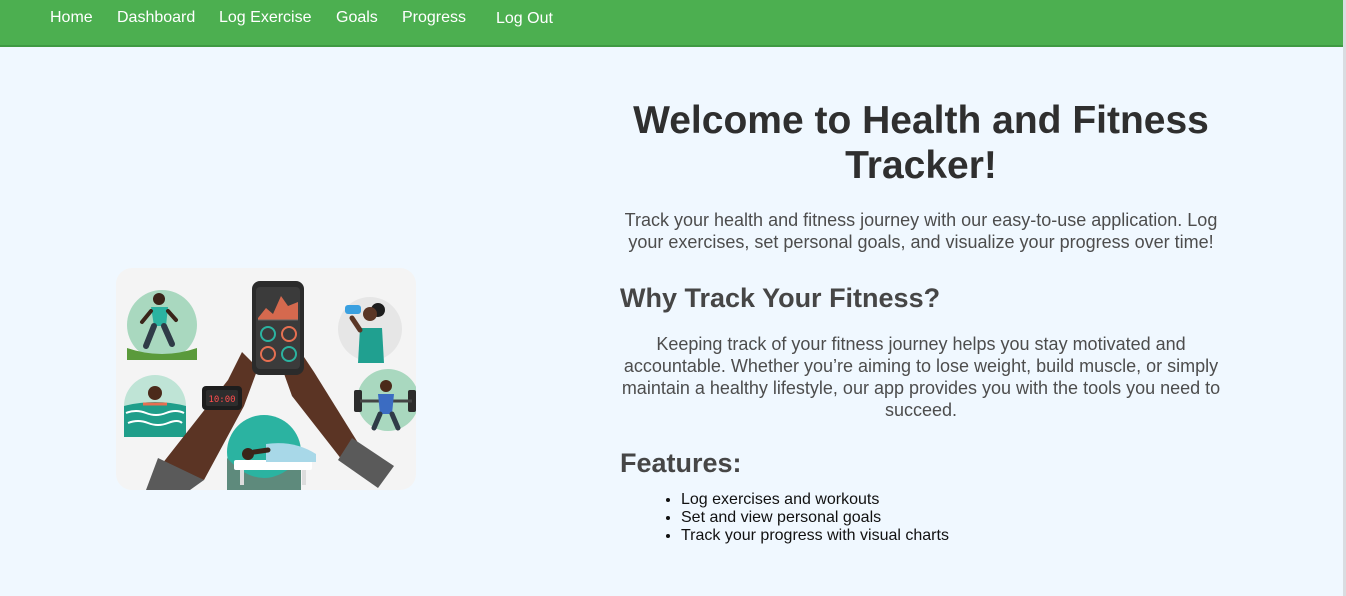 The width and height of the screenshot is (1346, 596). What do you see at coordinates (921, 143) in the screenshot?
I see `page-title: Welcome to Health and Fitness Tracker!` at bounding box center [921, 143].